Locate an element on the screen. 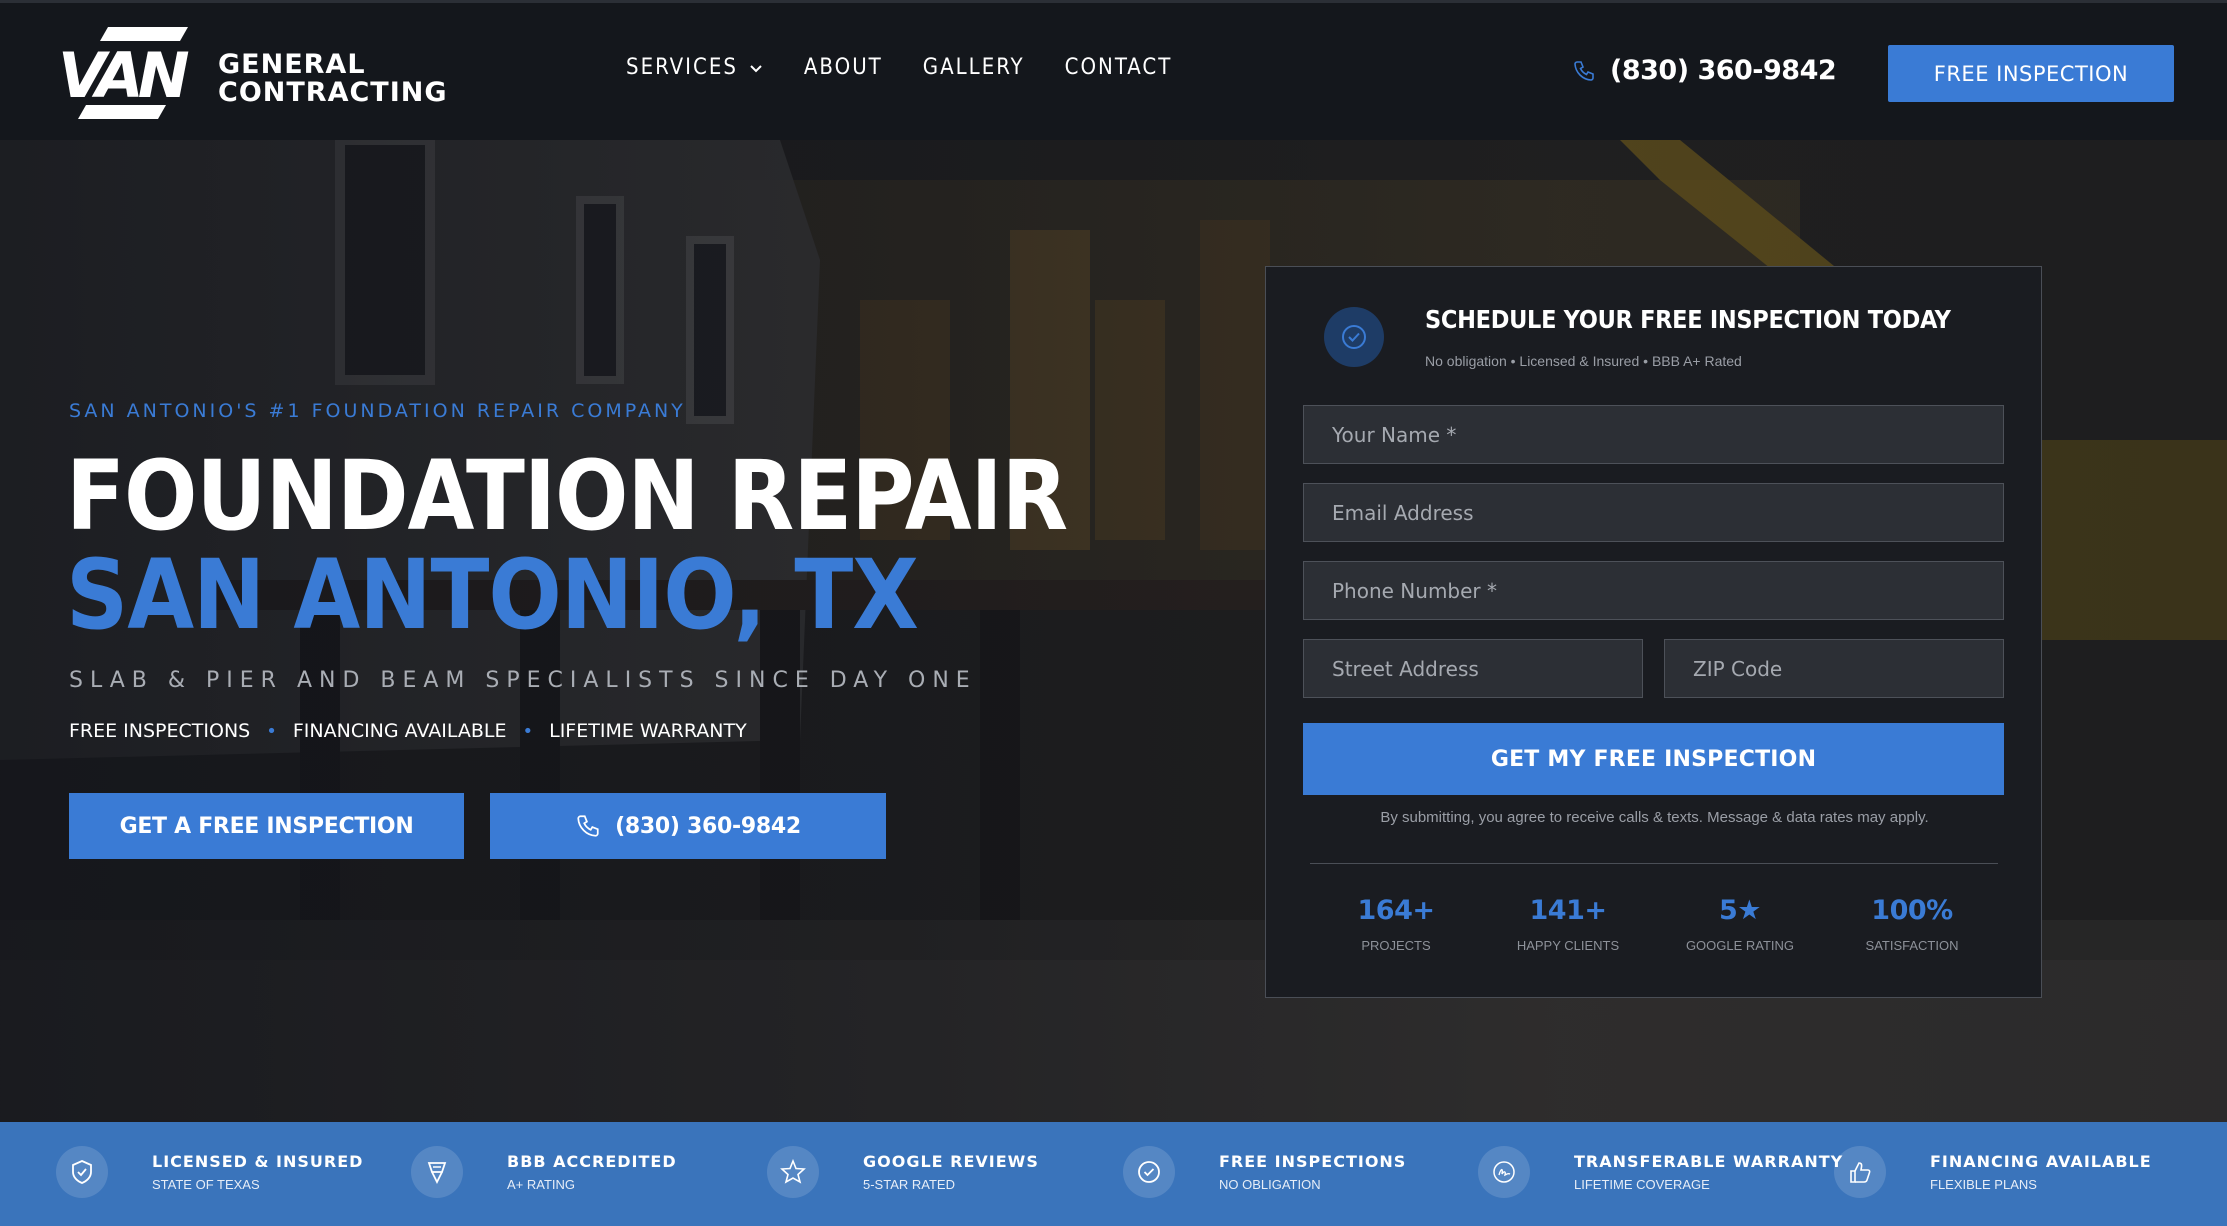  nav-item-contact: CONTACT is located at coordinates (1119, 67).